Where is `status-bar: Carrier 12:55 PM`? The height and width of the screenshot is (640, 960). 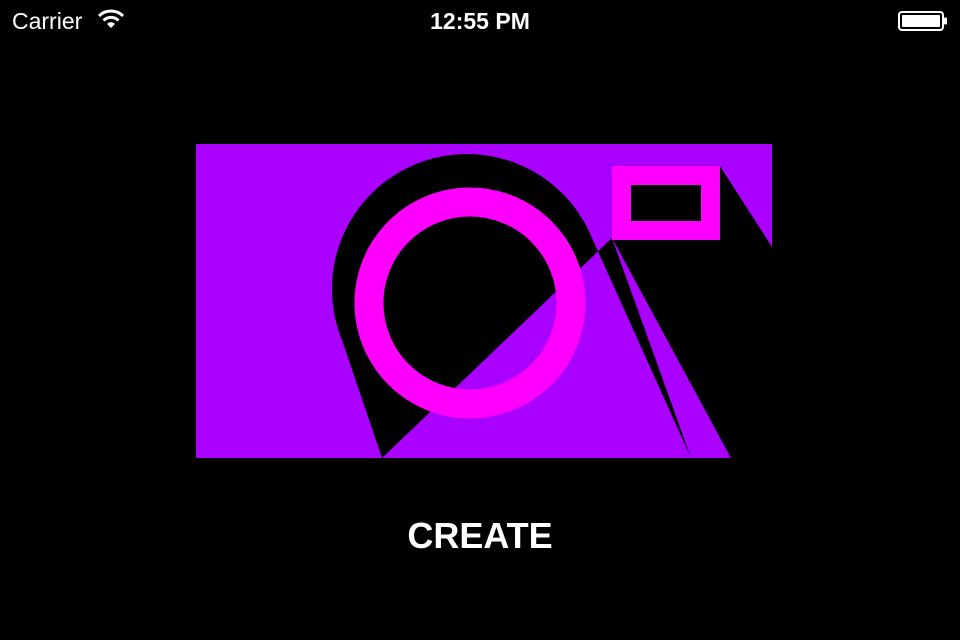
status-bar: Carrier 12:55 PM is located at coordinates (480, 20).